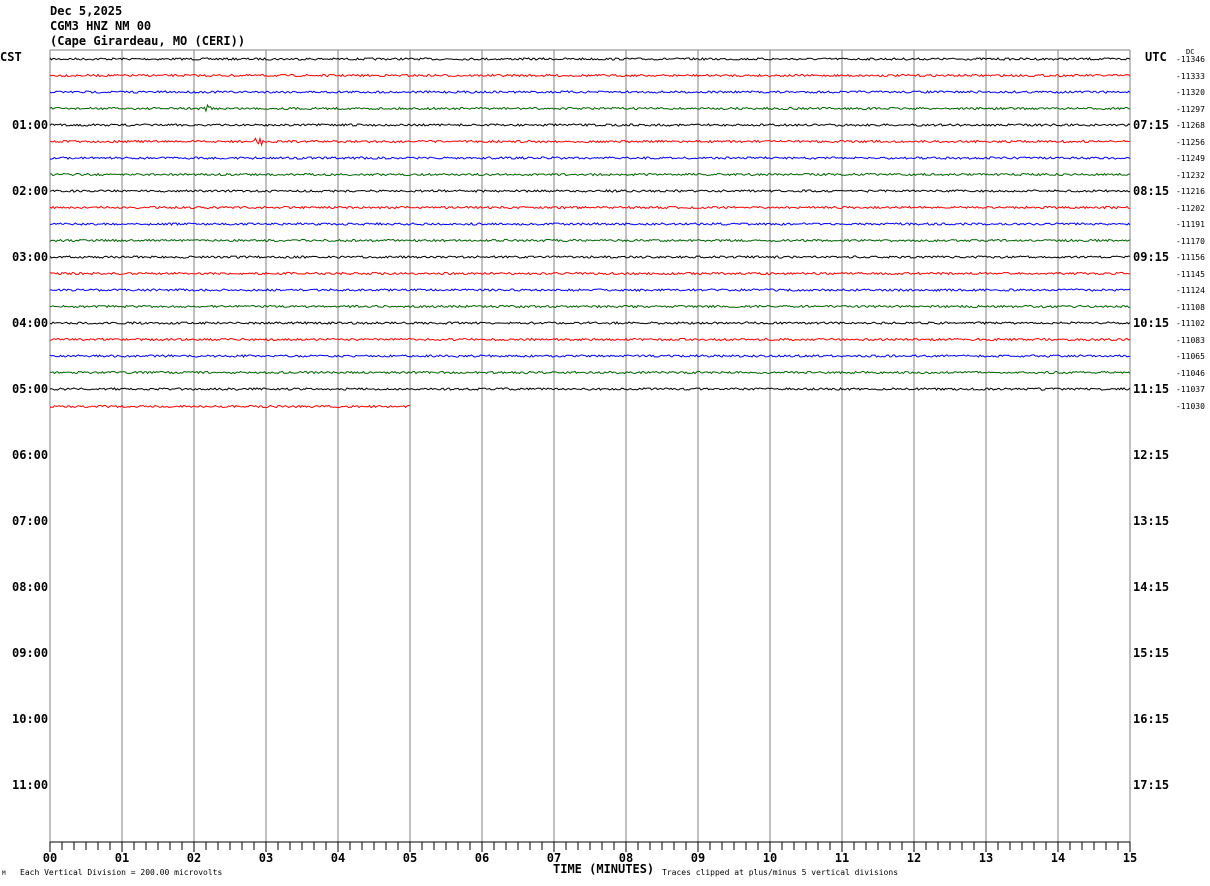 The width and height of the screenshot is (1210, 886). Describe the element at coordinates (50, 858) in the screenshot. I see `x-tick-label: 00` at that location.